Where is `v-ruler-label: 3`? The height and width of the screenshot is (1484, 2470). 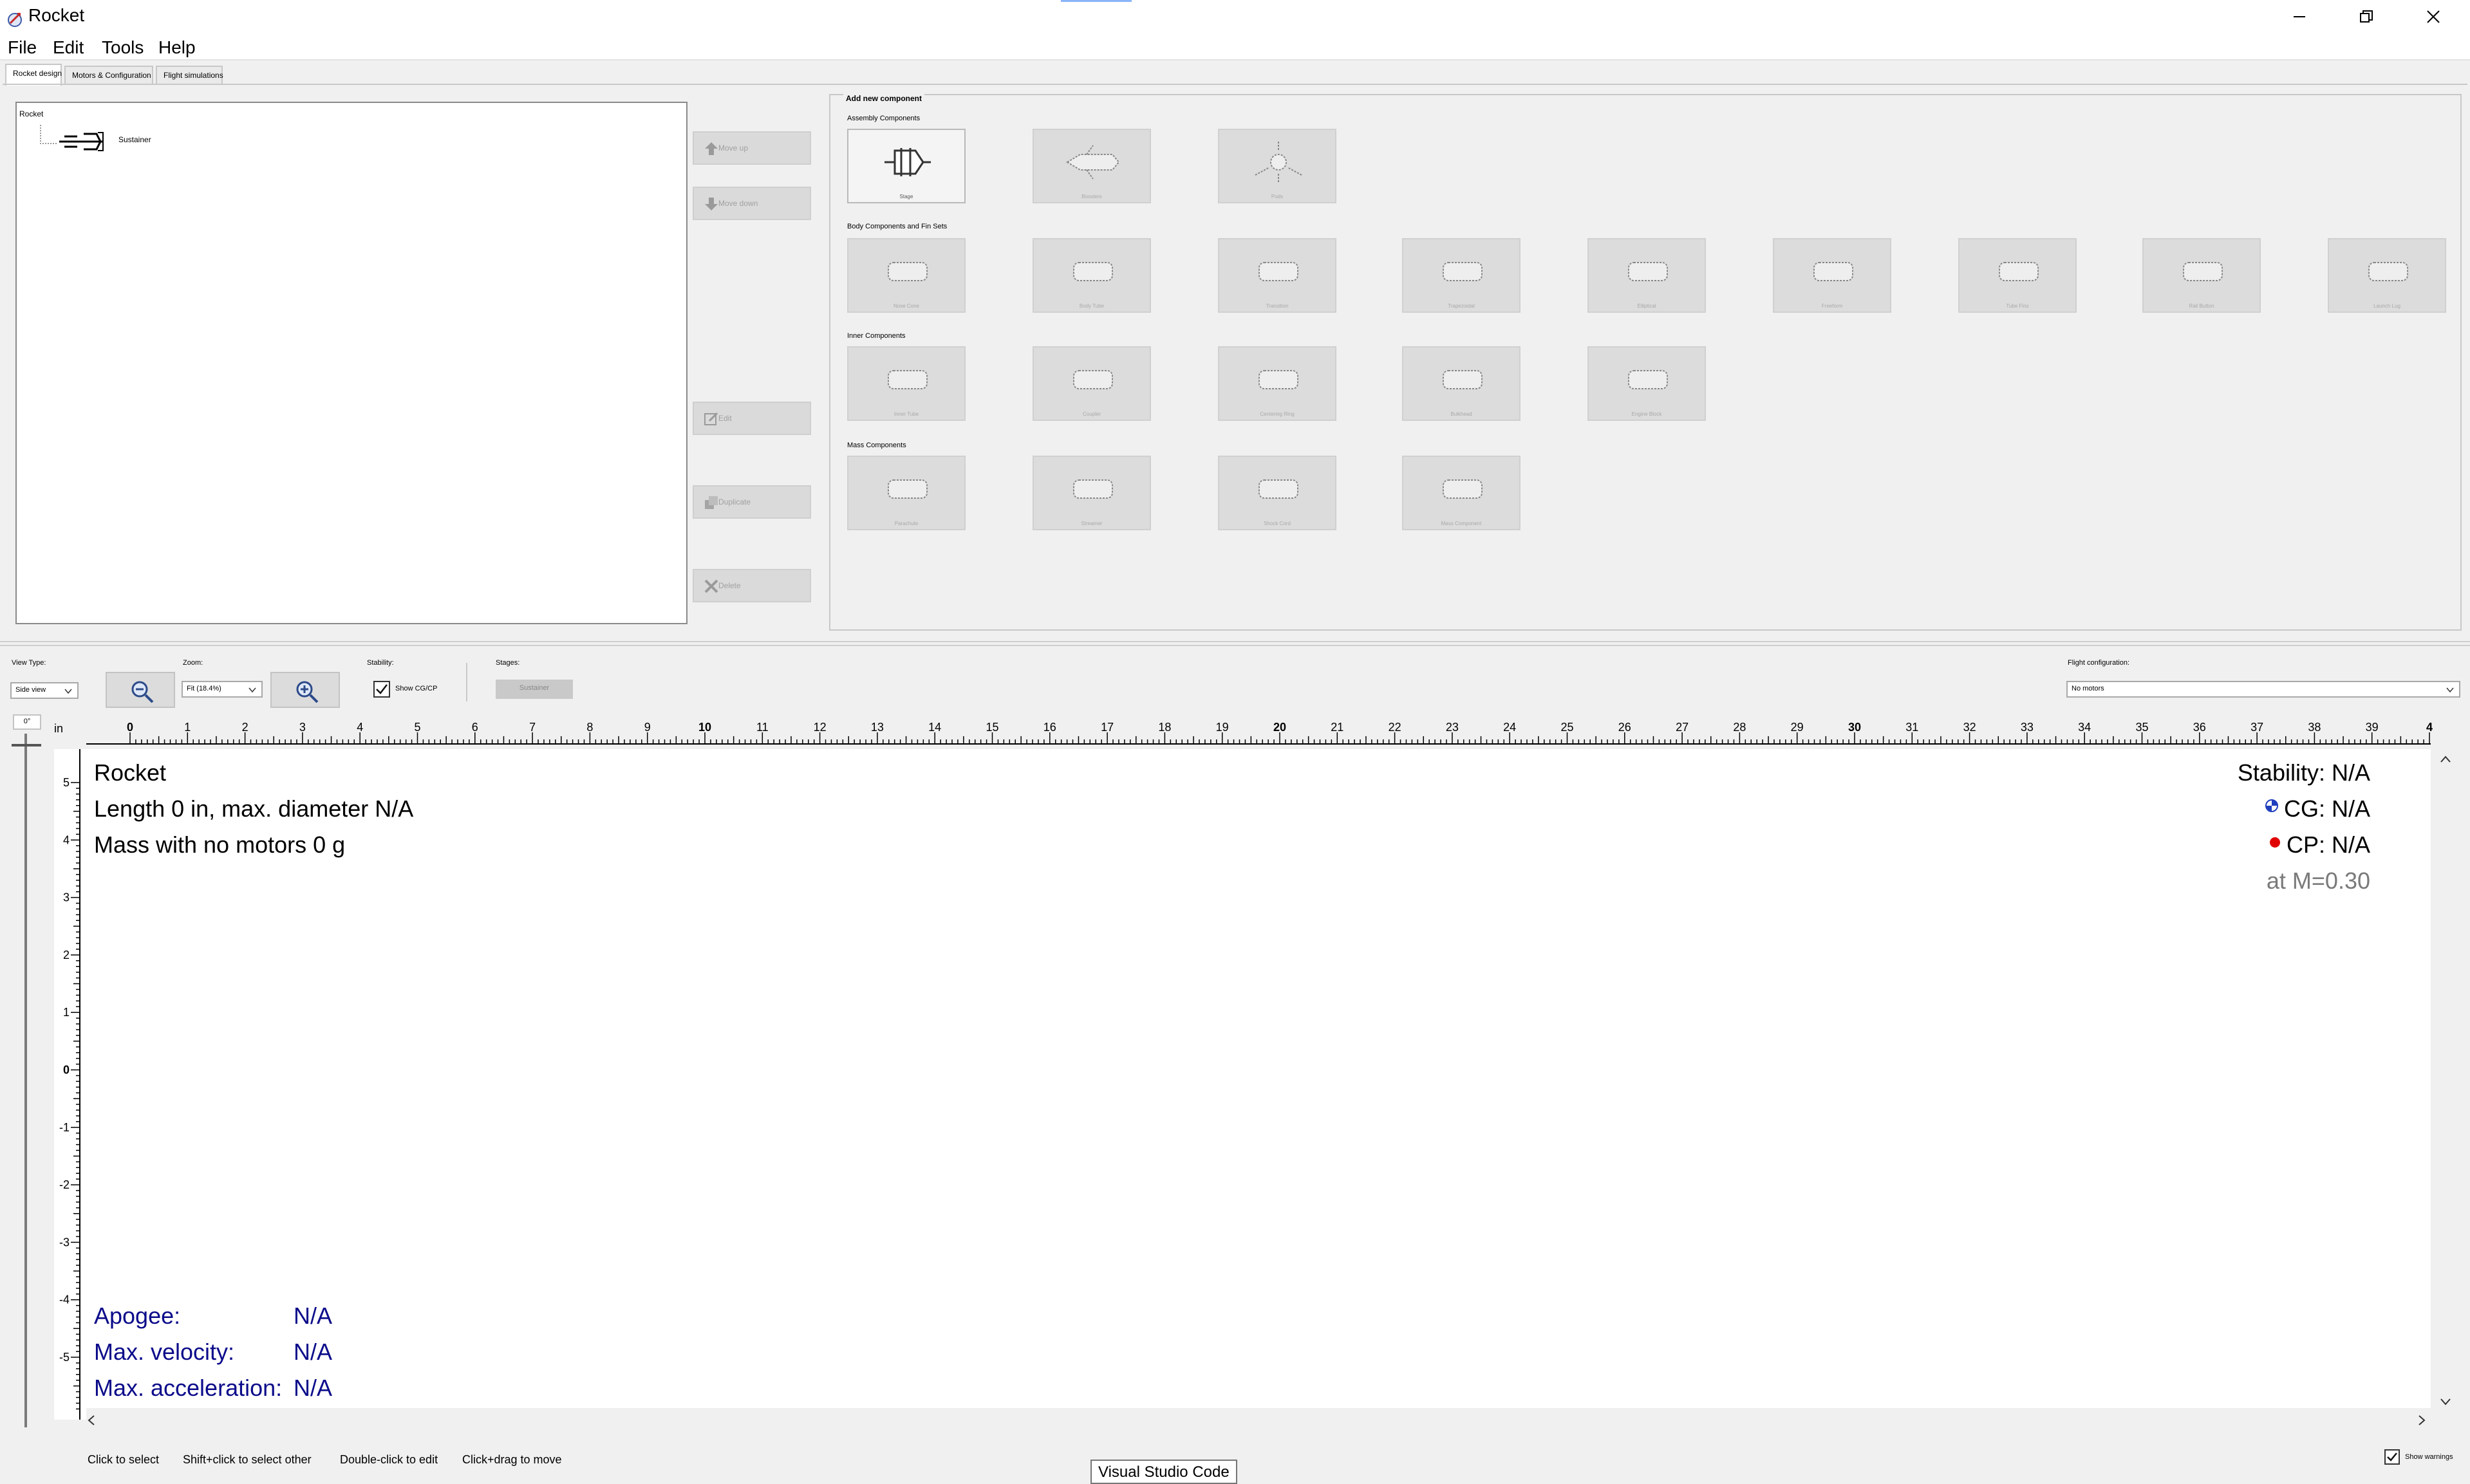 v-ruler-label: 3 is located at coordinates (66, 897).